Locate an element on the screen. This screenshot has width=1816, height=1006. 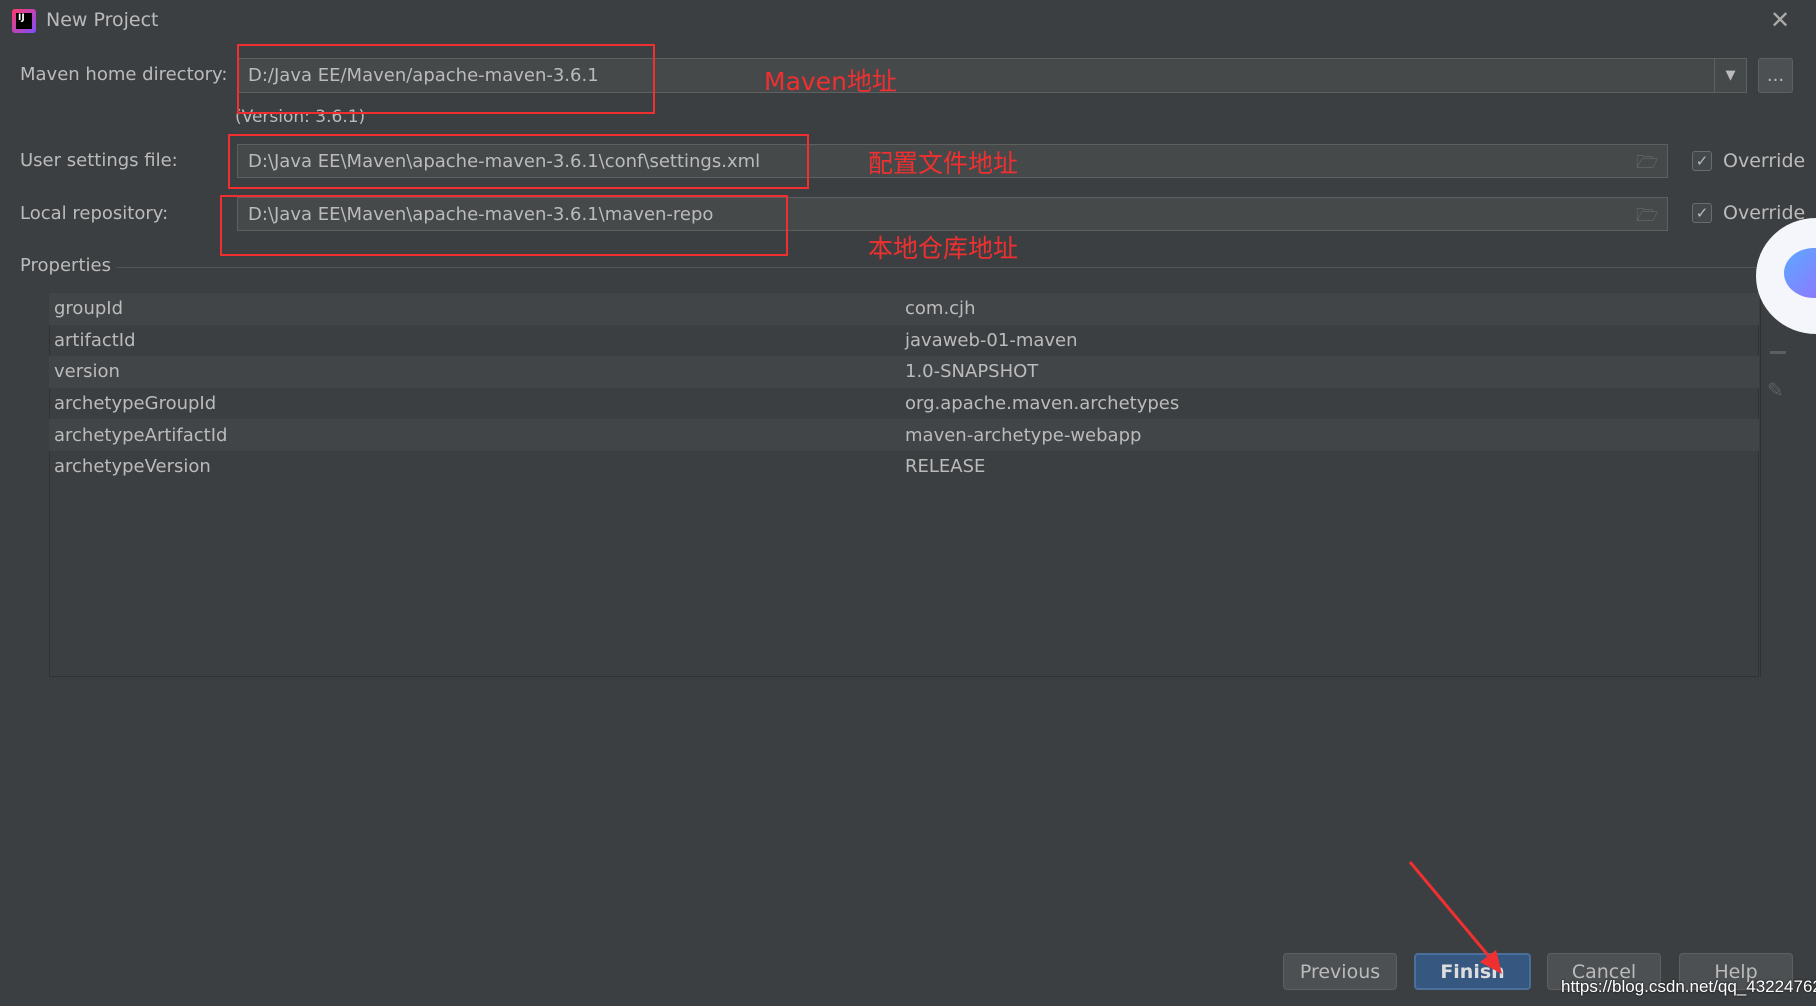
maven-home-input: D:/Java EE/Maven/apache-maven-3.6.1 is located at coordinates (976, 75).